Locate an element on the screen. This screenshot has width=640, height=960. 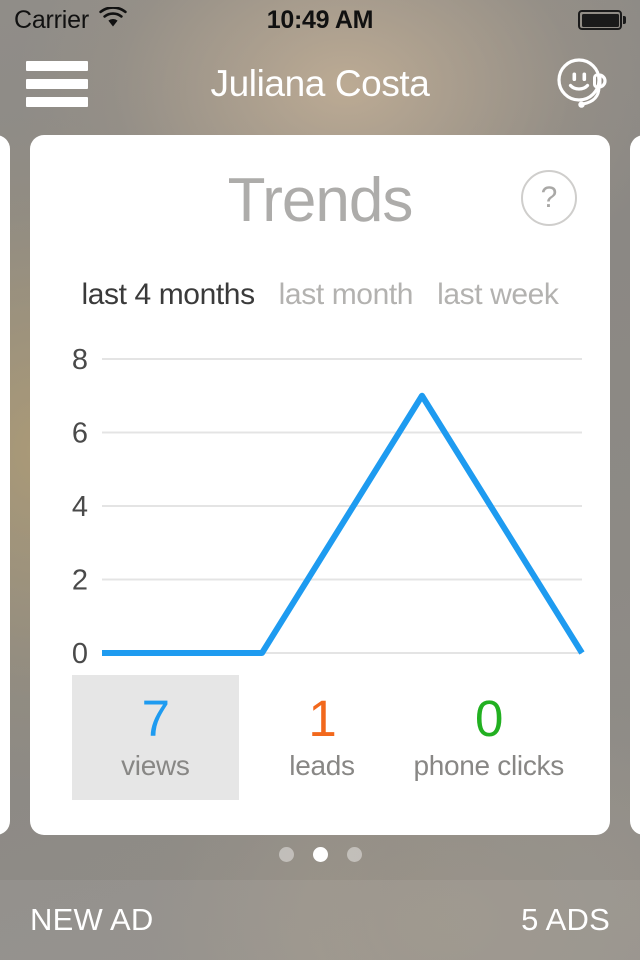
page-title: Juliana Costa is located at coordinates (320, 83).